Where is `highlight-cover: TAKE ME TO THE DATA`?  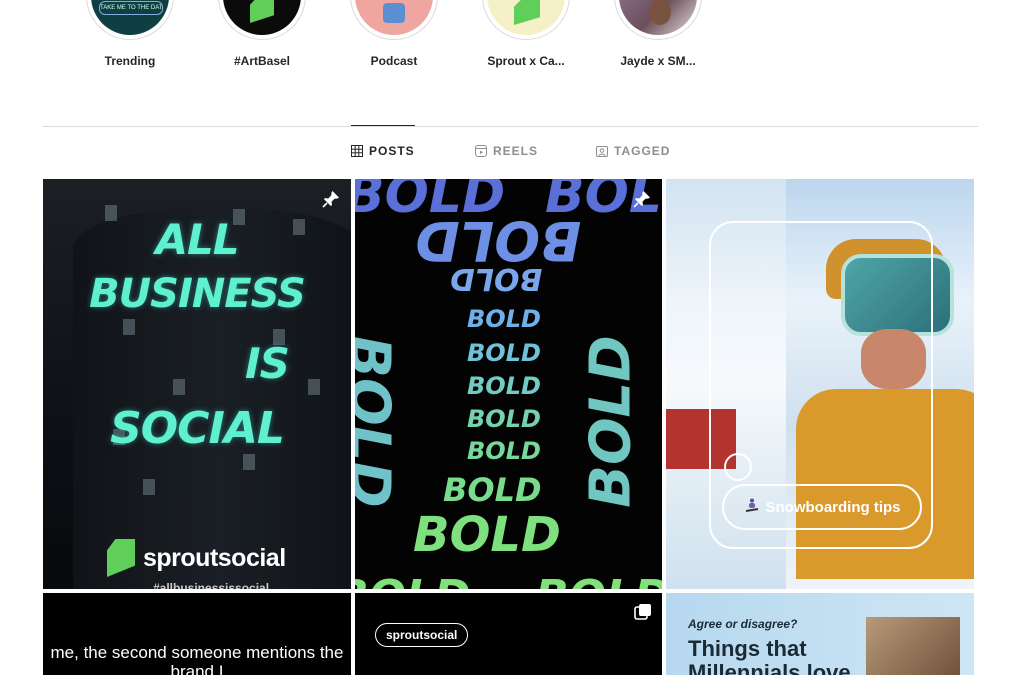
highlight-cover: TAKE ME TO THE DATA is located at coordinates (130, 17).